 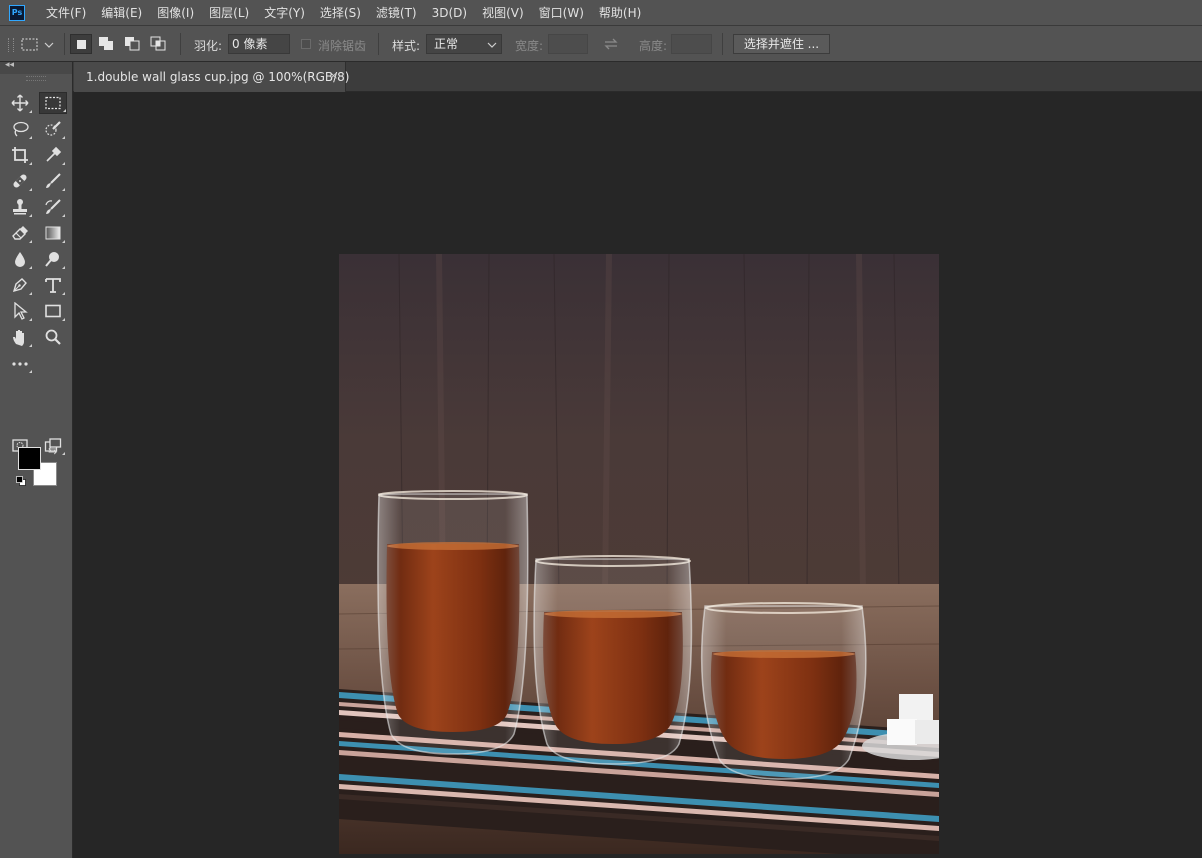 What do you see at coordinates (21, 481) in the screenshot?
I see `default-colors-icon` at bounding box center [21, 481].